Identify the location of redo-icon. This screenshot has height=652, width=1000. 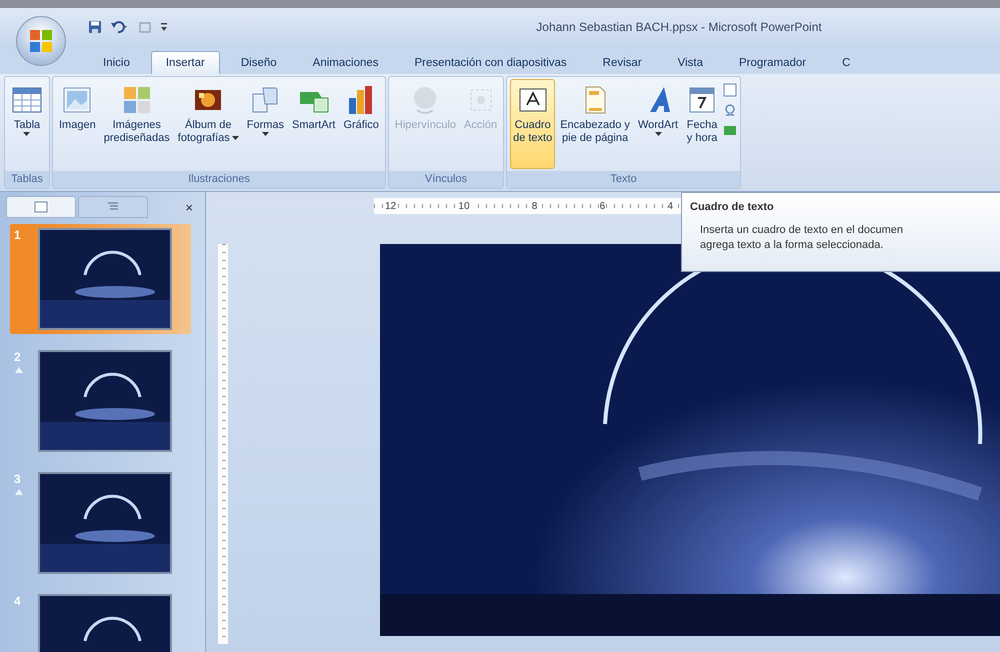
(145, 27).